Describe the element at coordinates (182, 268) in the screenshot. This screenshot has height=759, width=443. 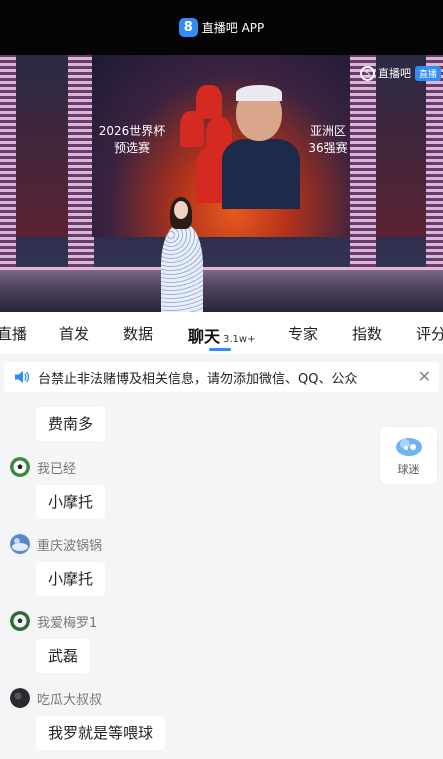
I see `host-dress` at that location.